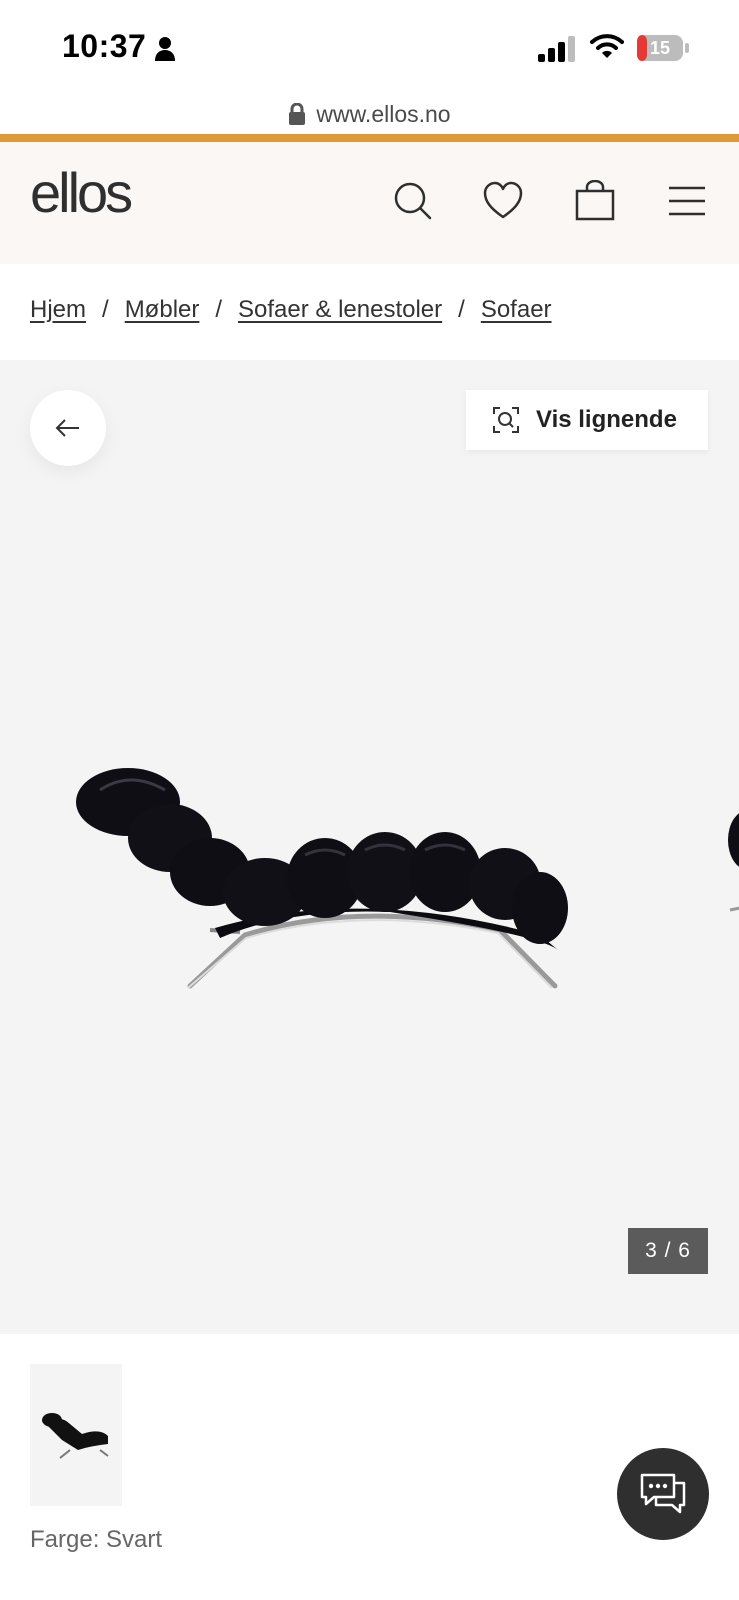 This screenshot has width=739, height=1600. I want to click on person-icon, so click(165, 49).